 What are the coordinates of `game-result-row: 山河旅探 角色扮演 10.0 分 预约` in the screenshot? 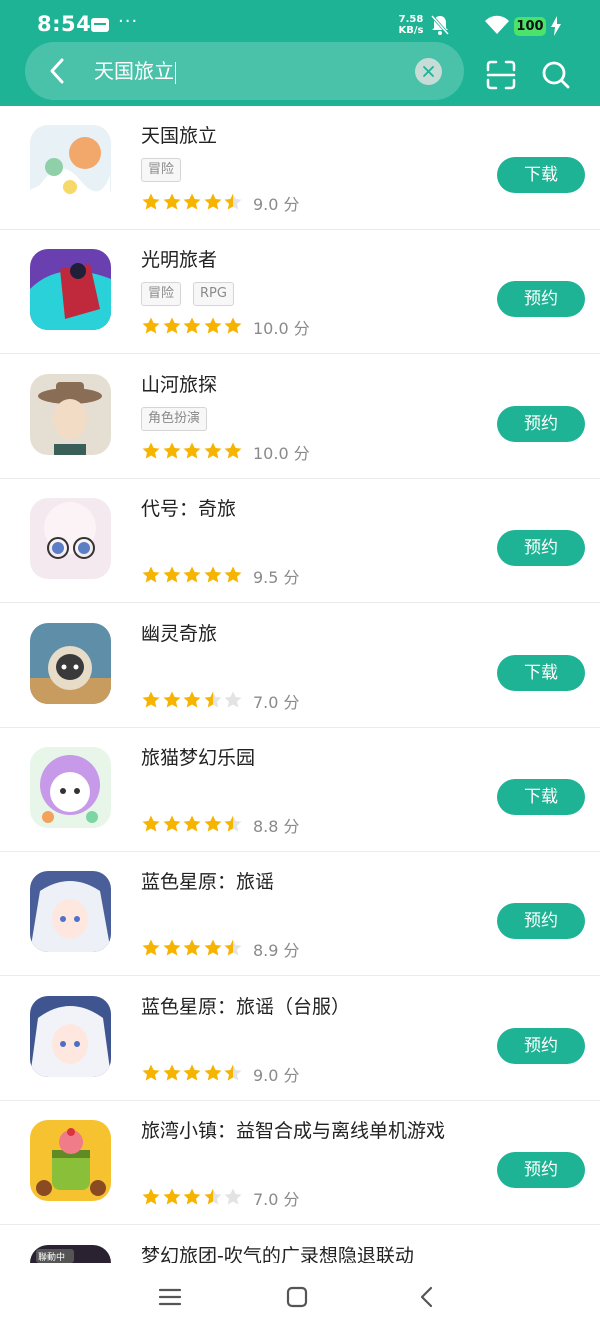 It's located at (300, 417).